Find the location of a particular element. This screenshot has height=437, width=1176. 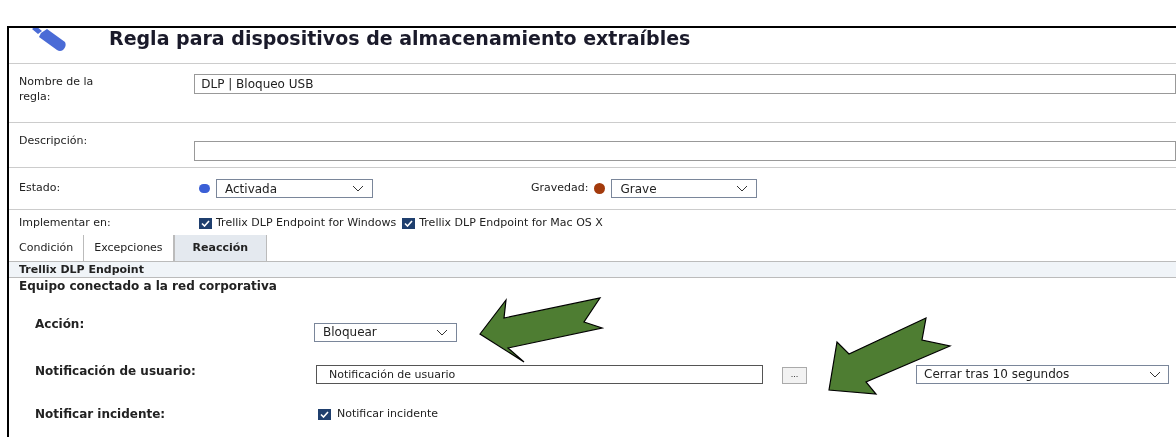

field-label: Descripción: is located at coordinates (53, 141).